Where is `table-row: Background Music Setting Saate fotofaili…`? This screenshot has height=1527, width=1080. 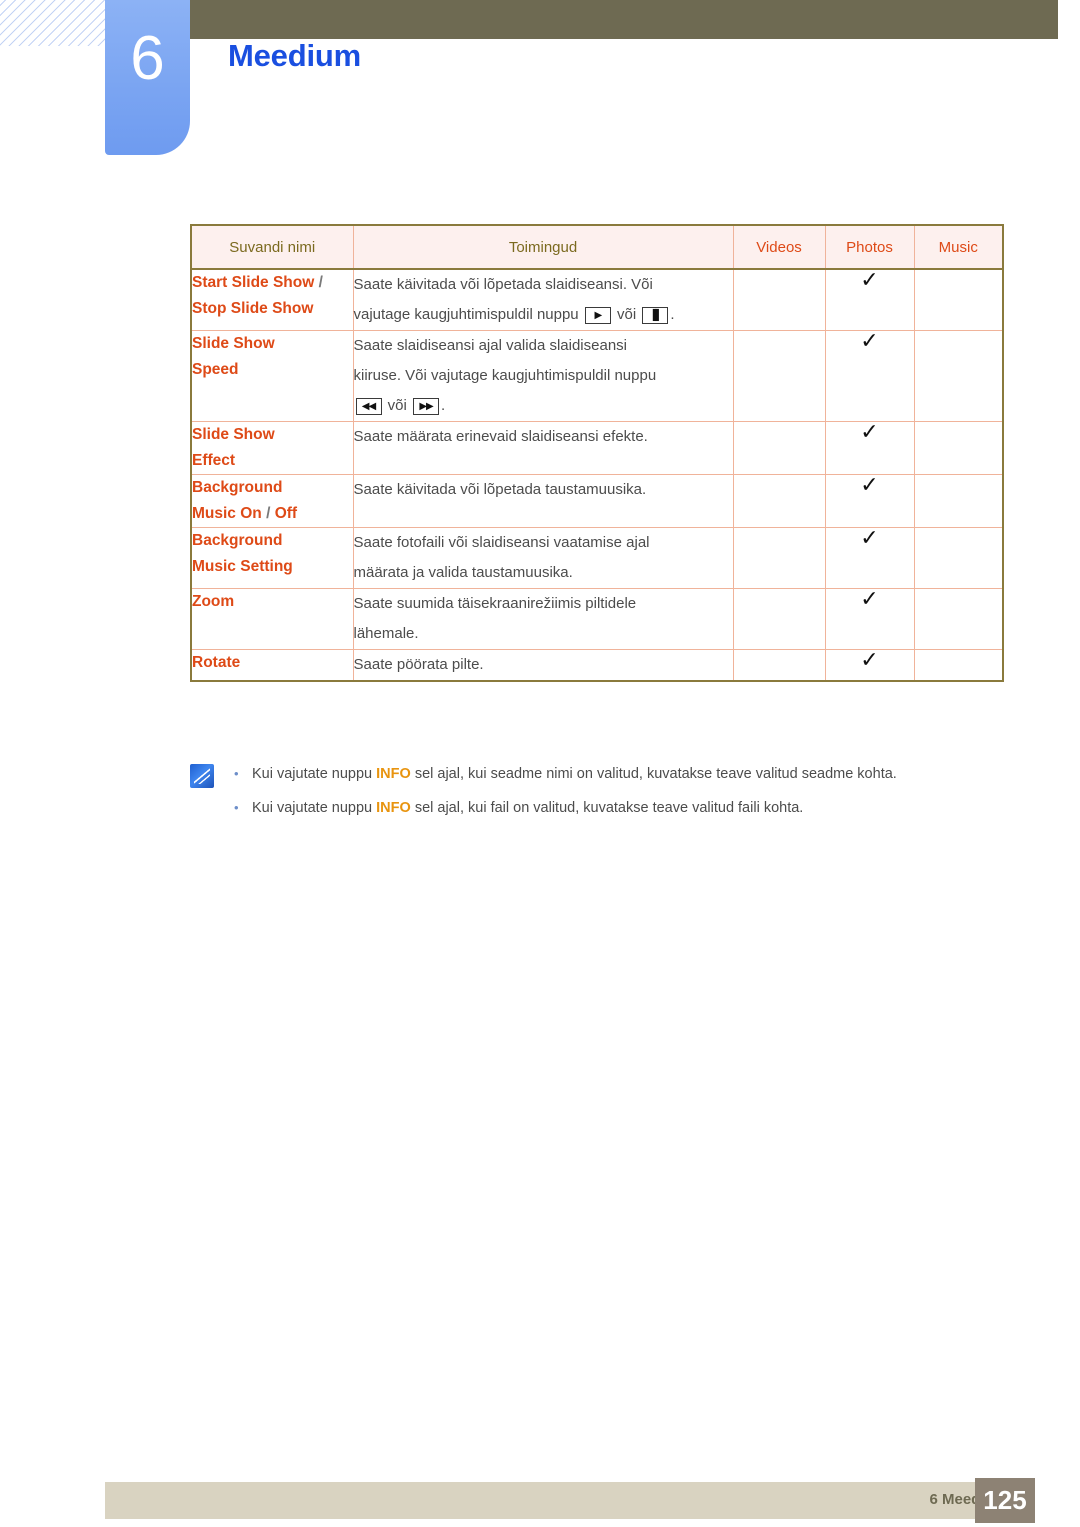 table-row: Background Music Setting Saate fotofaili… is located at coordinates (597, 557).